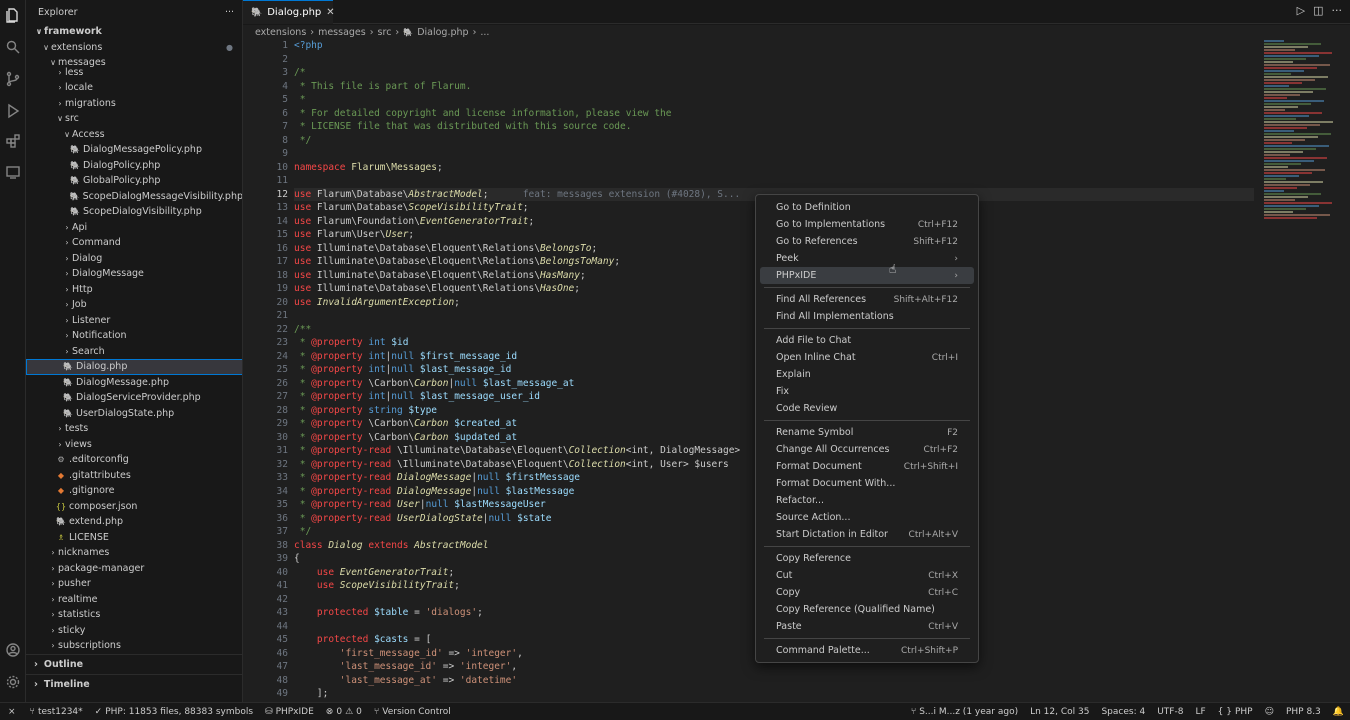 This screenshot has height=720, width=1350. Describe the element at coordinates (134, 135) in the screenshot. I see `tree-folder: ∨ Access` at that location.